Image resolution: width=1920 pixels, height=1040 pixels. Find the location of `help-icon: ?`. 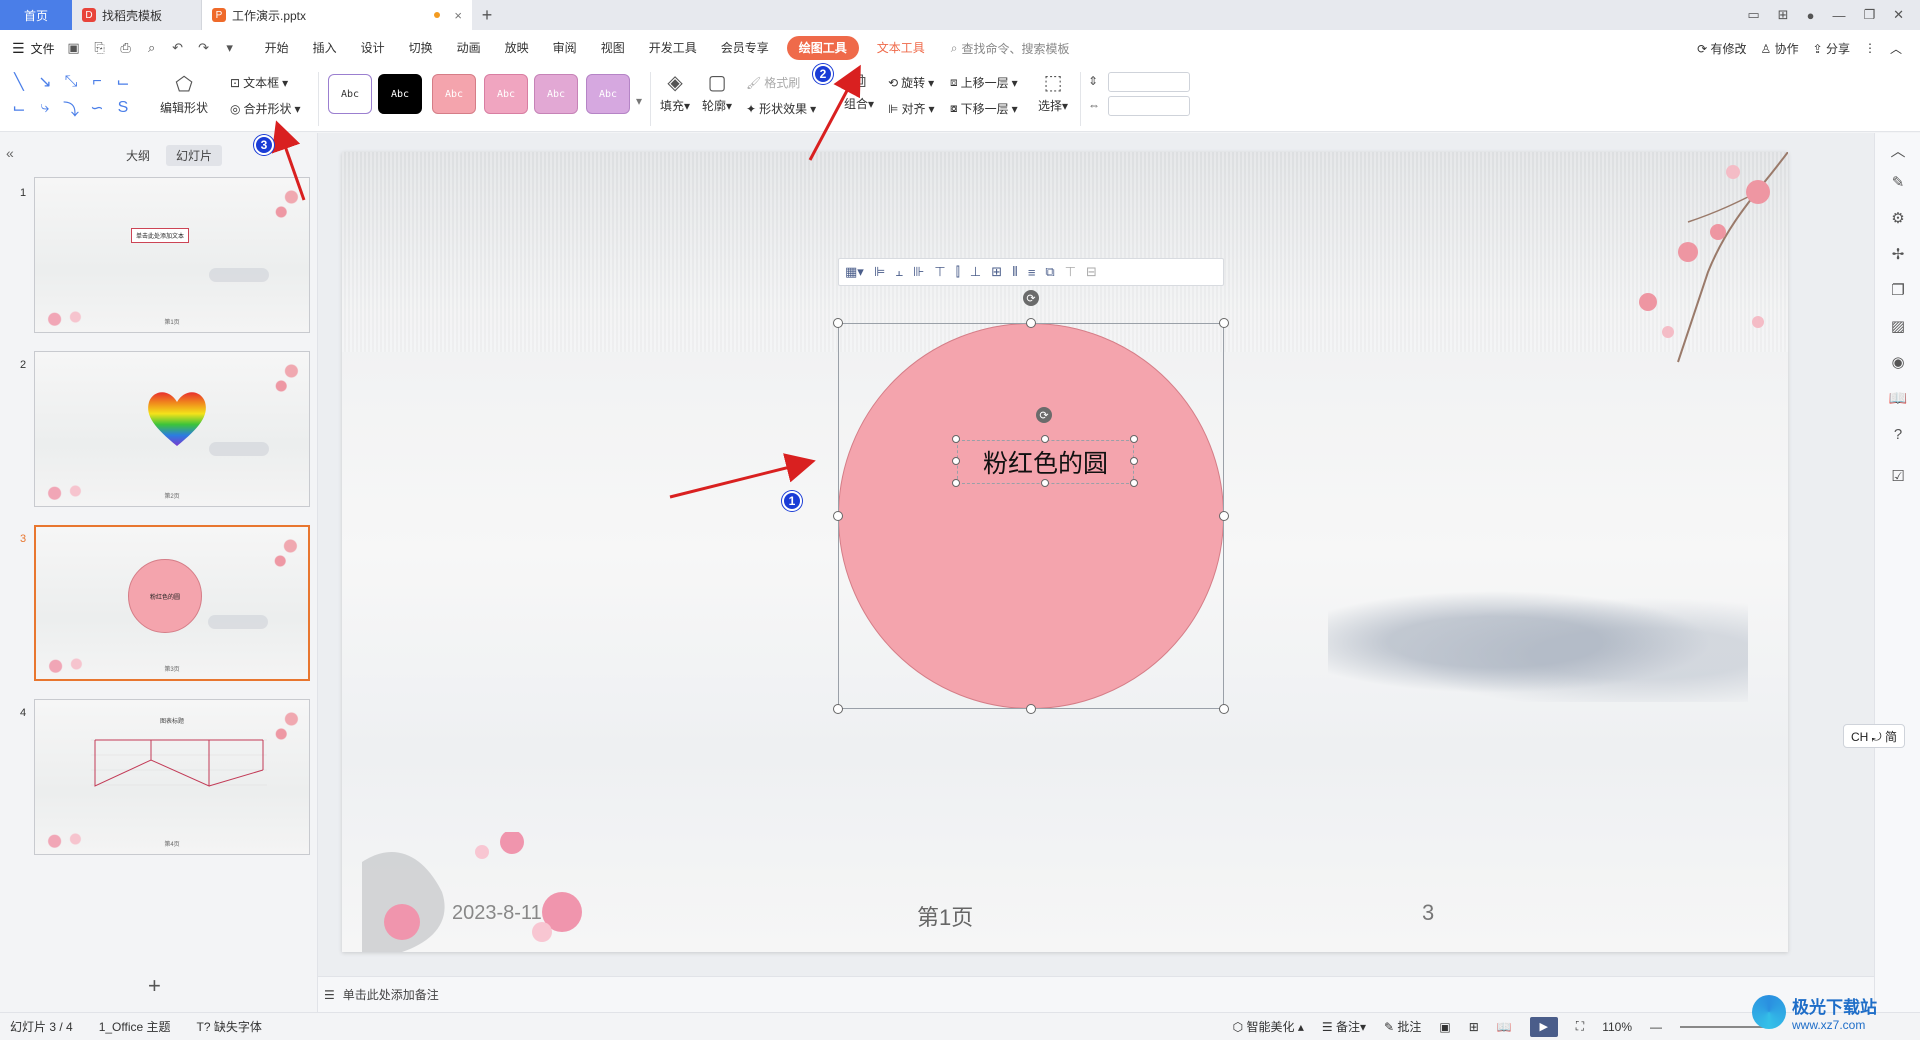

help-icon: ? is located at coordinates (1898, 434).